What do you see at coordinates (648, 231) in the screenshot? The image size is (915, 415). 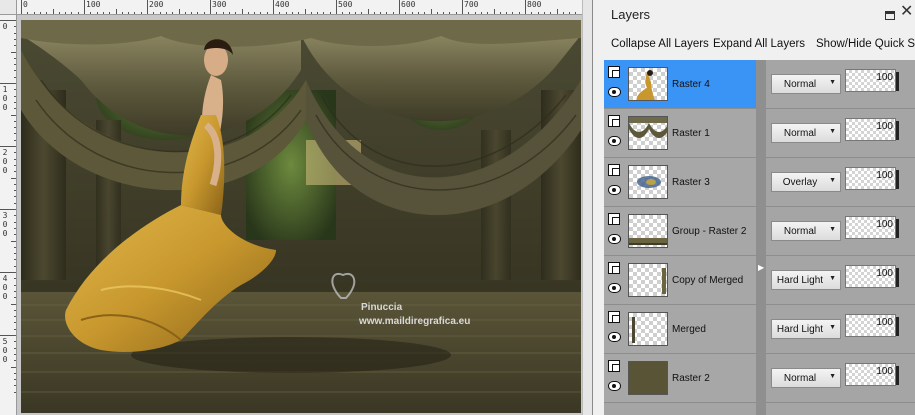 I see `layer-thumbnail` at bounding box center [648, 231].